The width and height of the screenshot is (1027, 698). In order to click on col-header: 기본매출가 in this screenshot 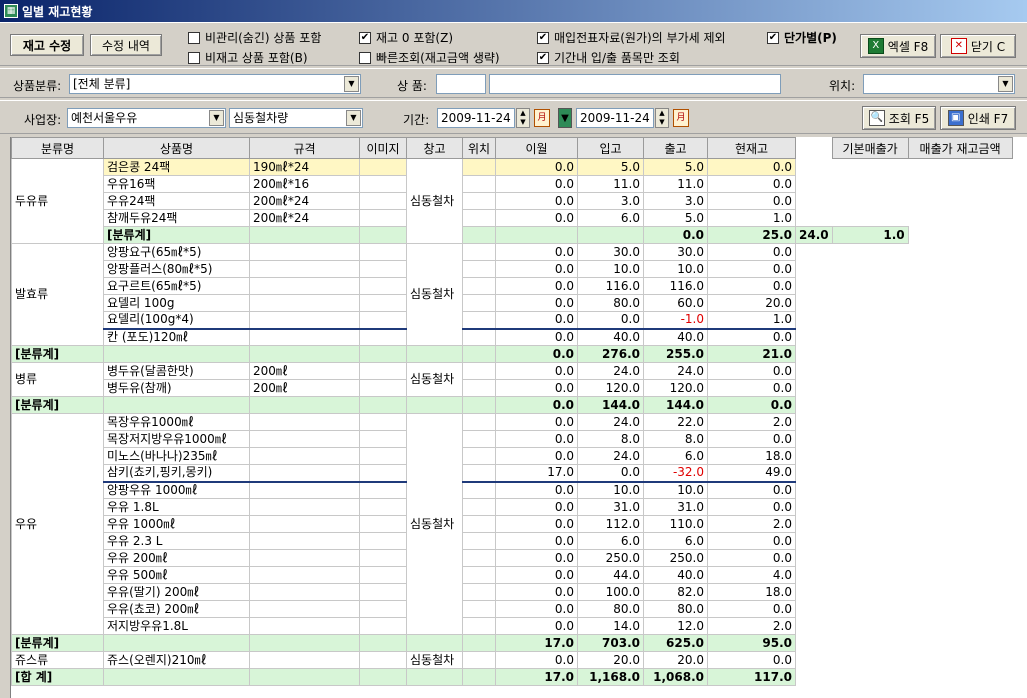, I will do `click(870, 148)`.